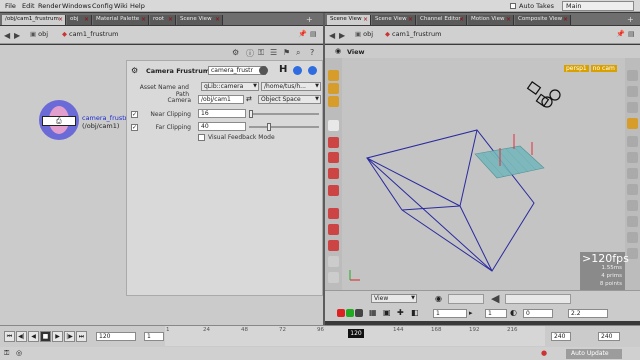 This screenshot has width=640, height=360. I want to click on far-clipping-slider, so click(284, 127).